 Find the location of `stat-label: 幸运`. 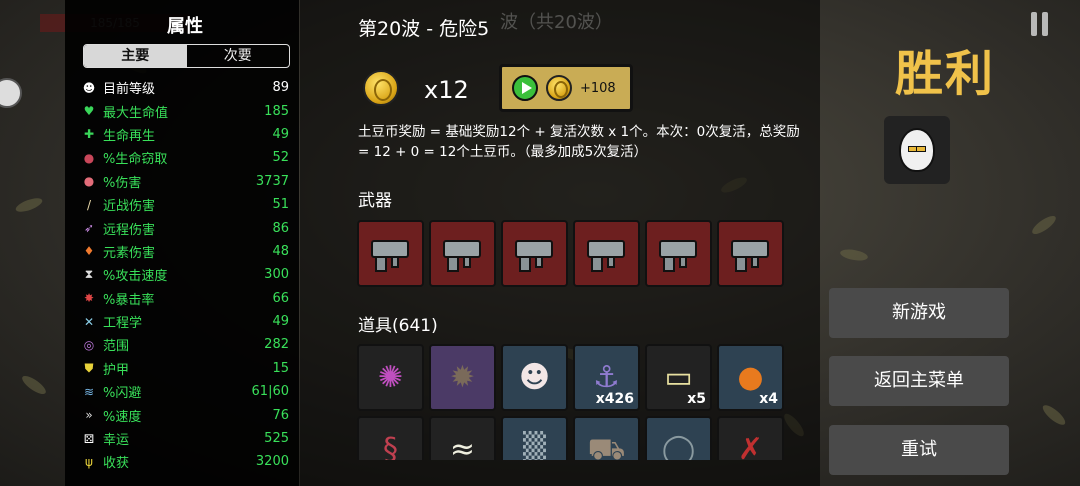

stat-label: 幸运 is located at coordinates (116, 441).